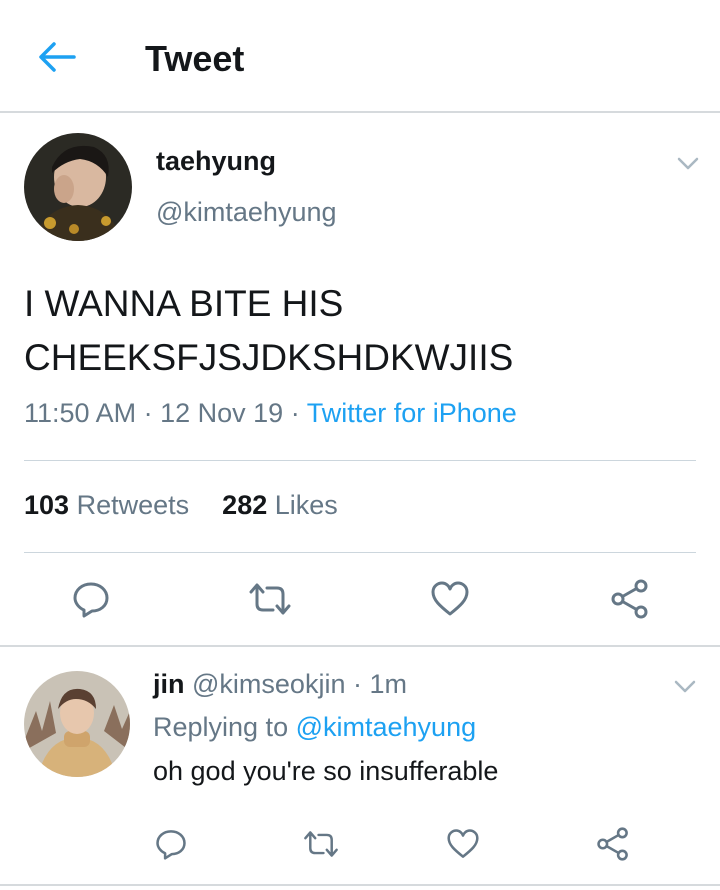  I want to click on like-count: 282, so click(245, 505).